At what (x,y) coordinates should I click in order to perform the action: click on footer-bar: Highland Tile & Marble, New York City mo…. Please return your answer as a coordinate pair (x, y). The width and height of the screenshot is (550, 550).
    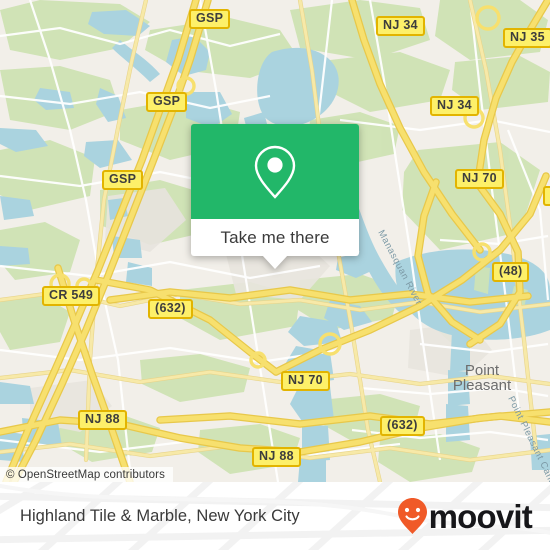
    Looking at the image, I should click on (275, 516).